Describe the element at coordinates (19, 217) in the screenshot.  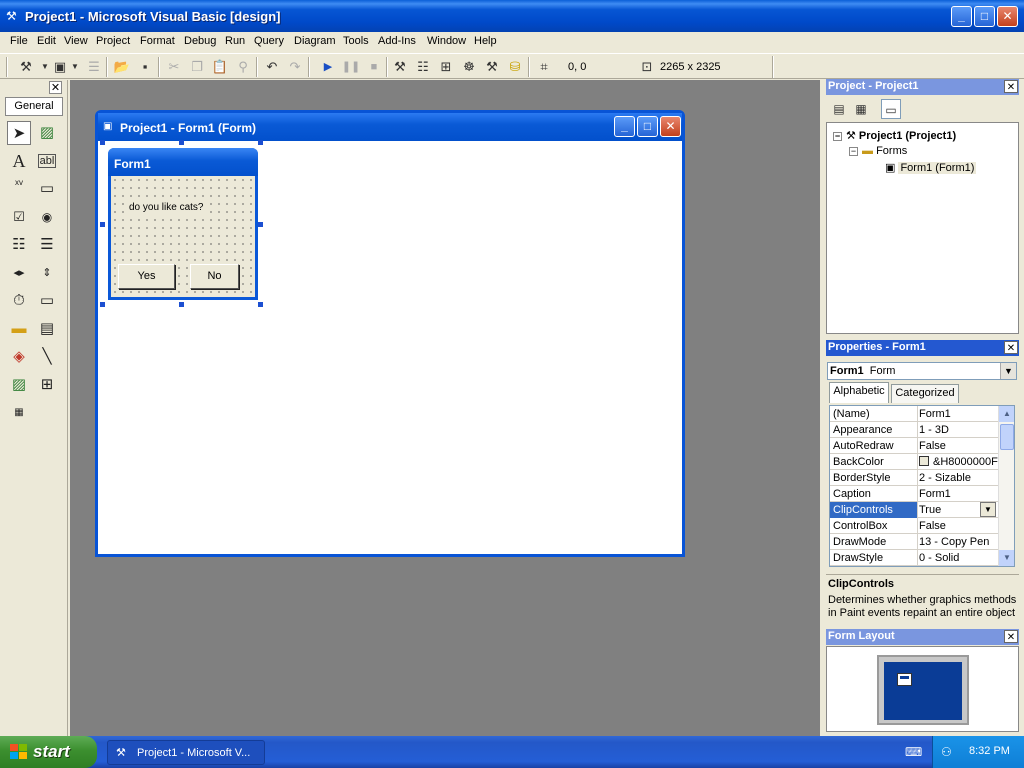
I see `checkbox-tool-icon: ☑` at that location.